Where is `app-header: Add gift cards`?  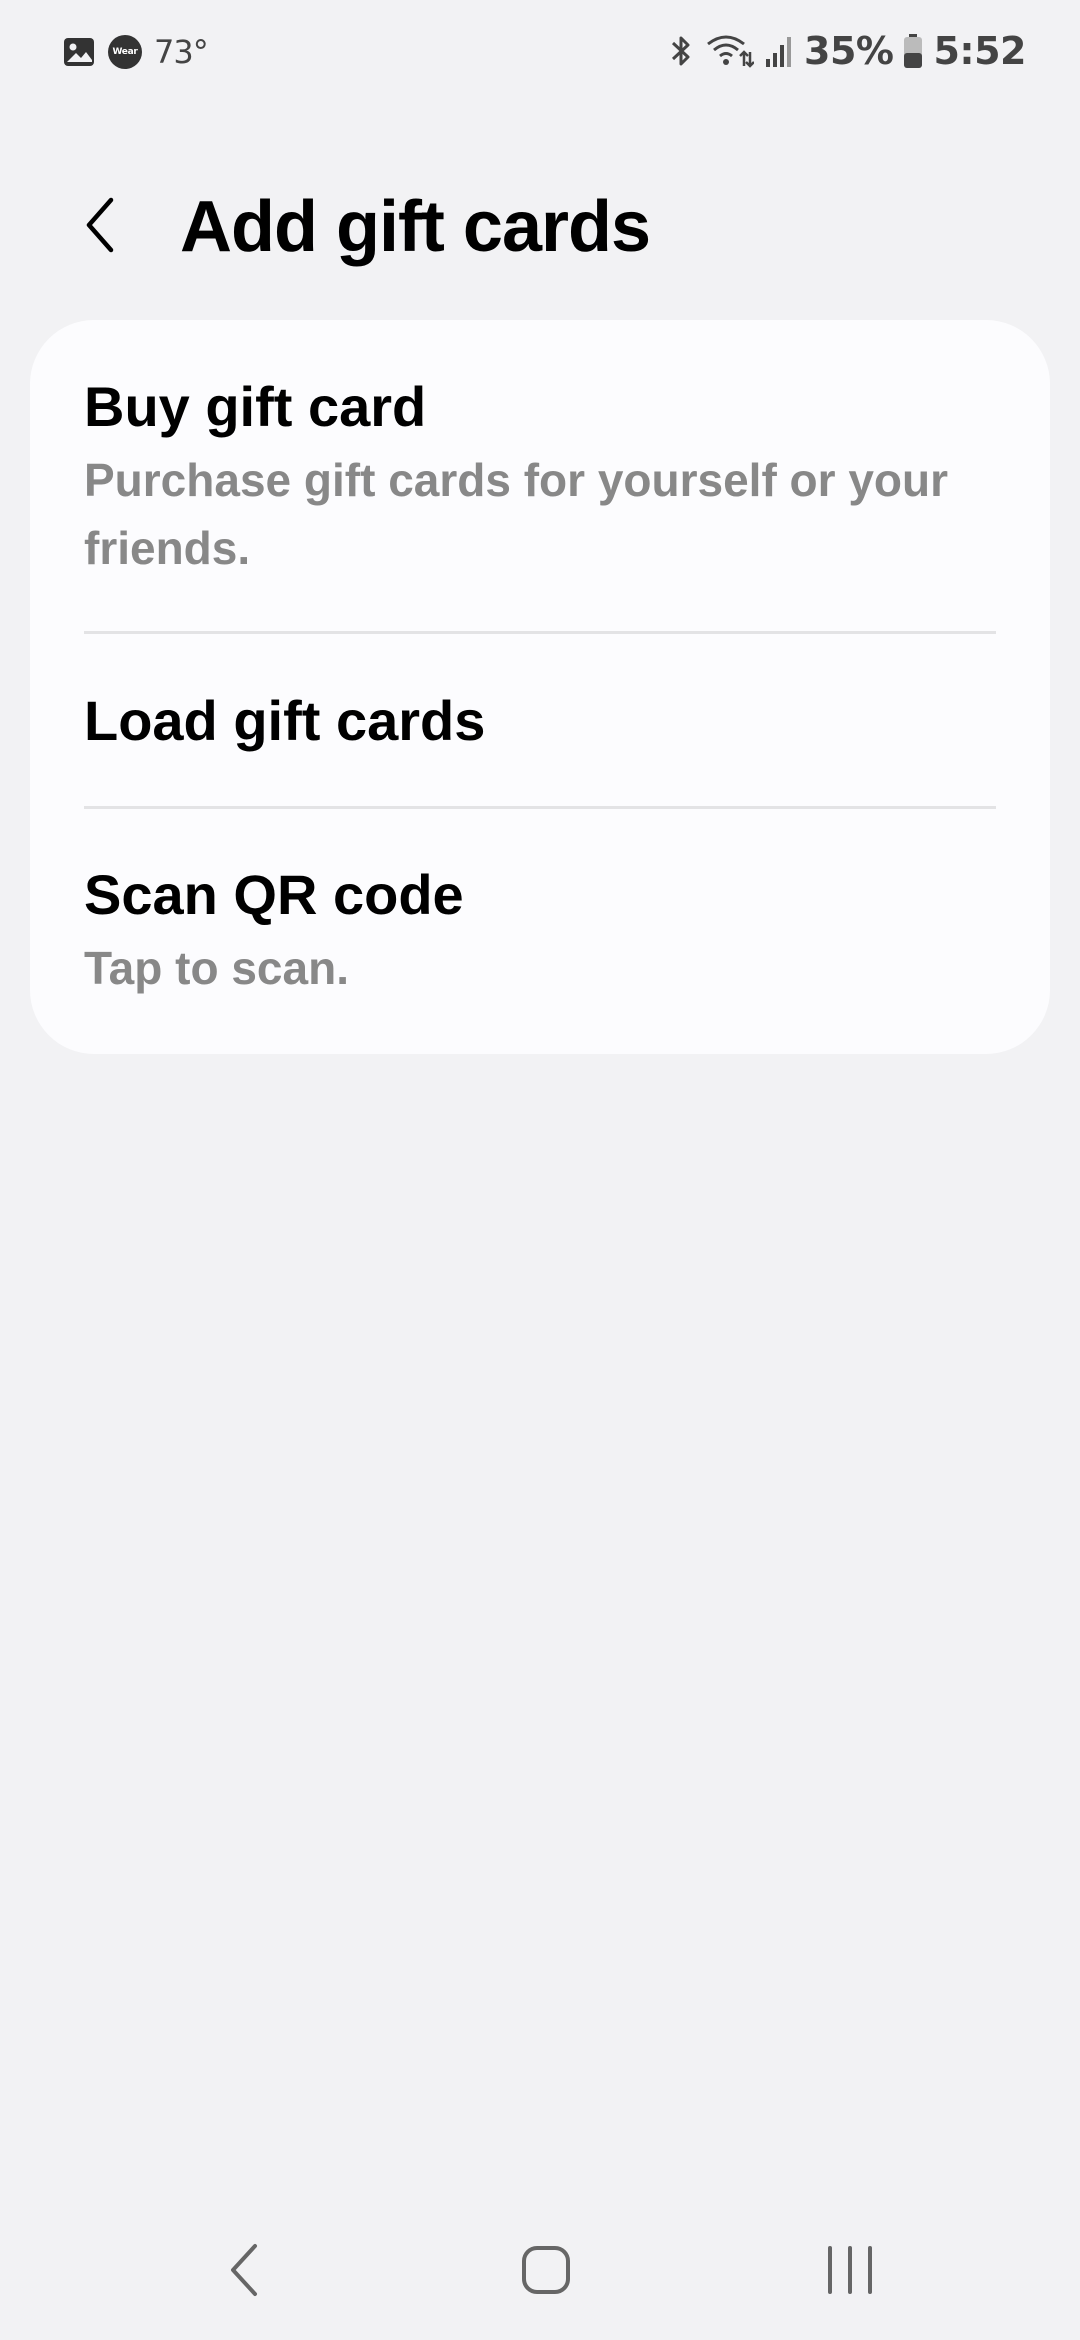
app-header: Add gift cards is located at coordinates (540, 225).